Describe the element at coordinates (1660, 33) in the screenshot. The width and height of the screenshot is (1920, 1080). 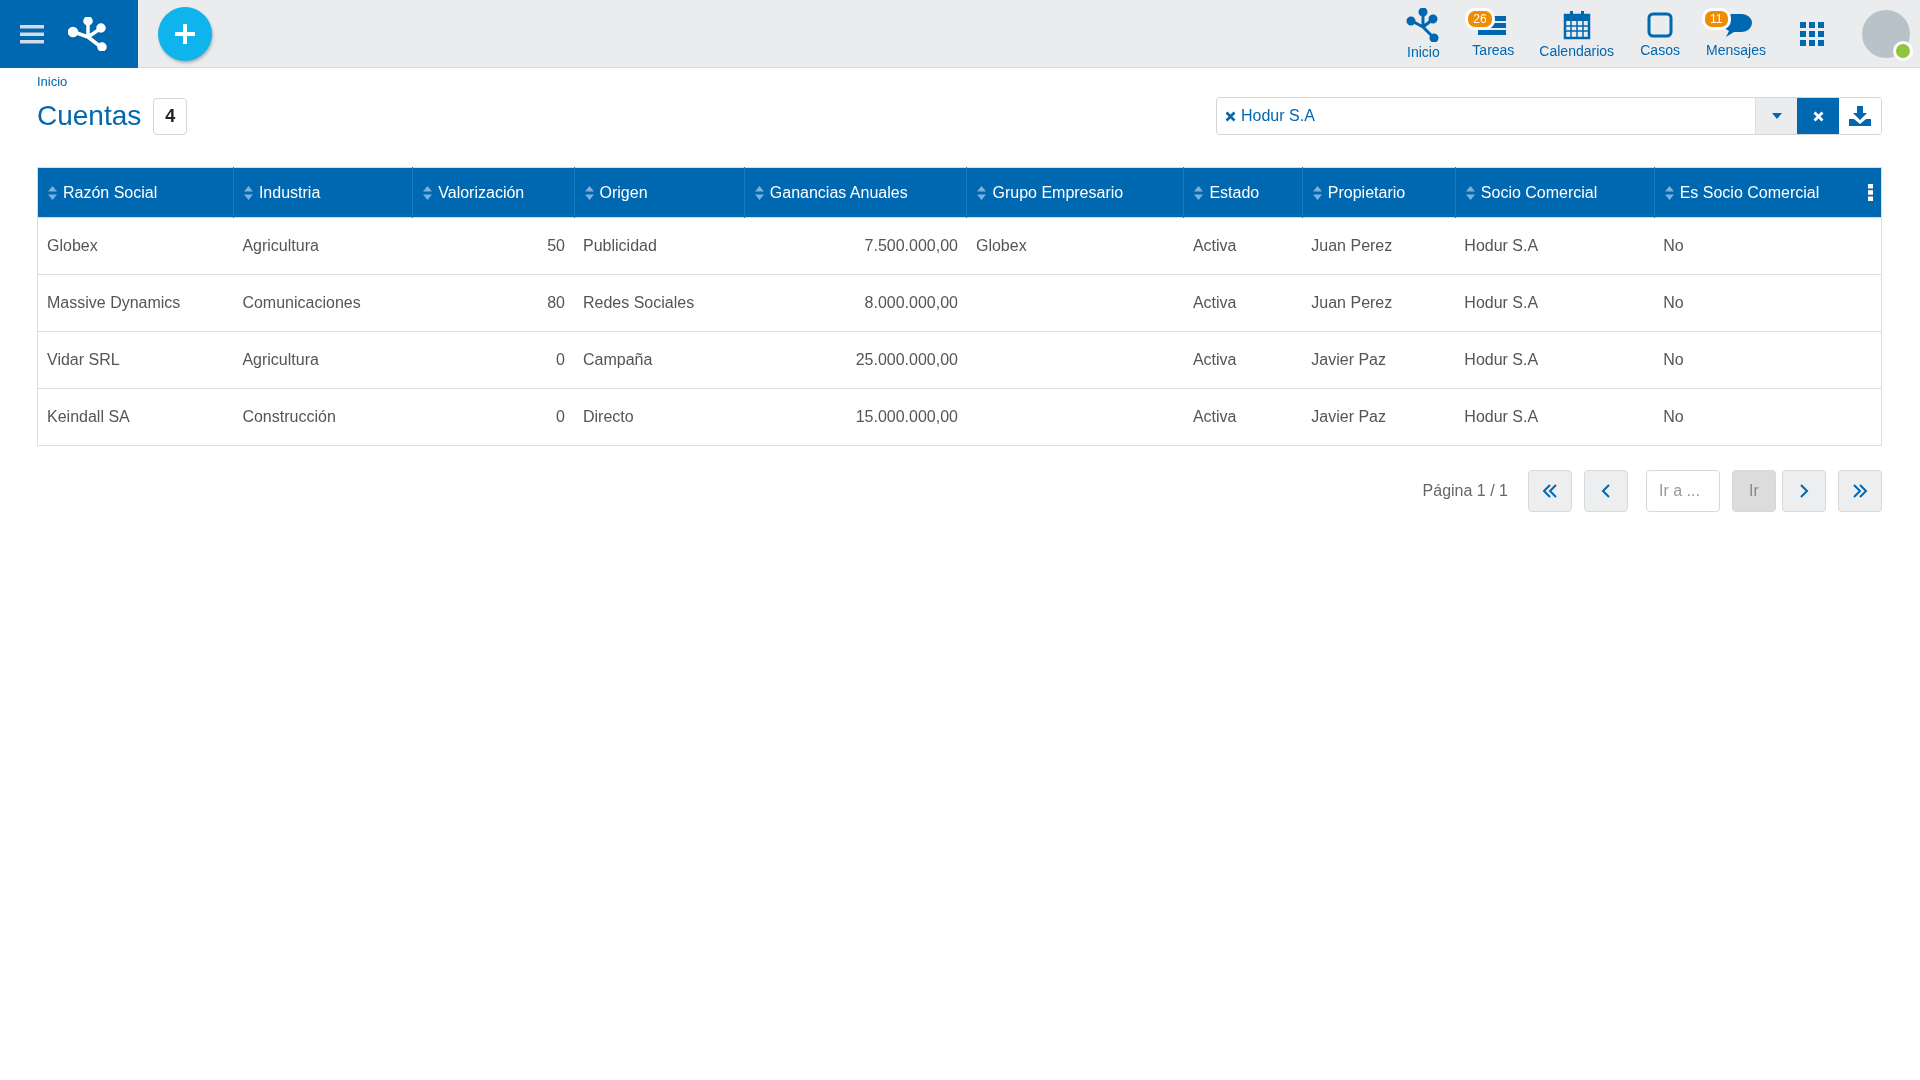
I see `nav-cases-button: Casos` at that location.